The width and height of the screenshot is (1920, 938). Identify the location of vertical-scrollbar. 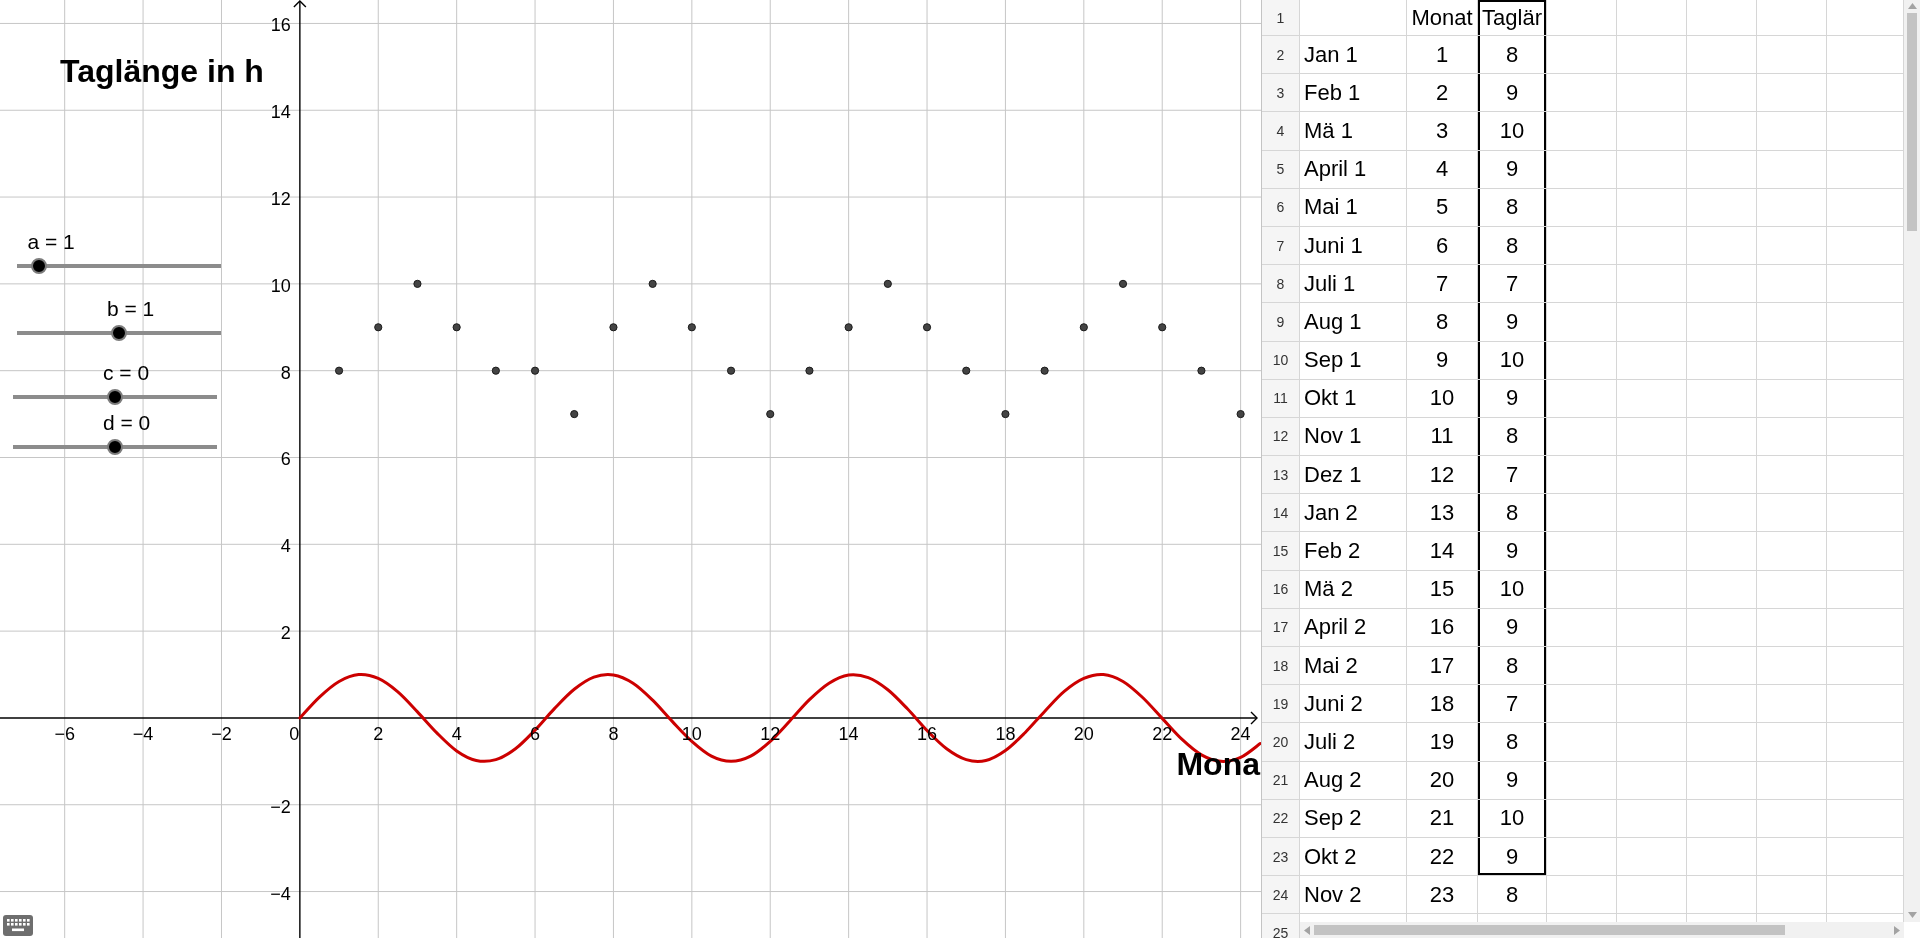
(1912, 461).